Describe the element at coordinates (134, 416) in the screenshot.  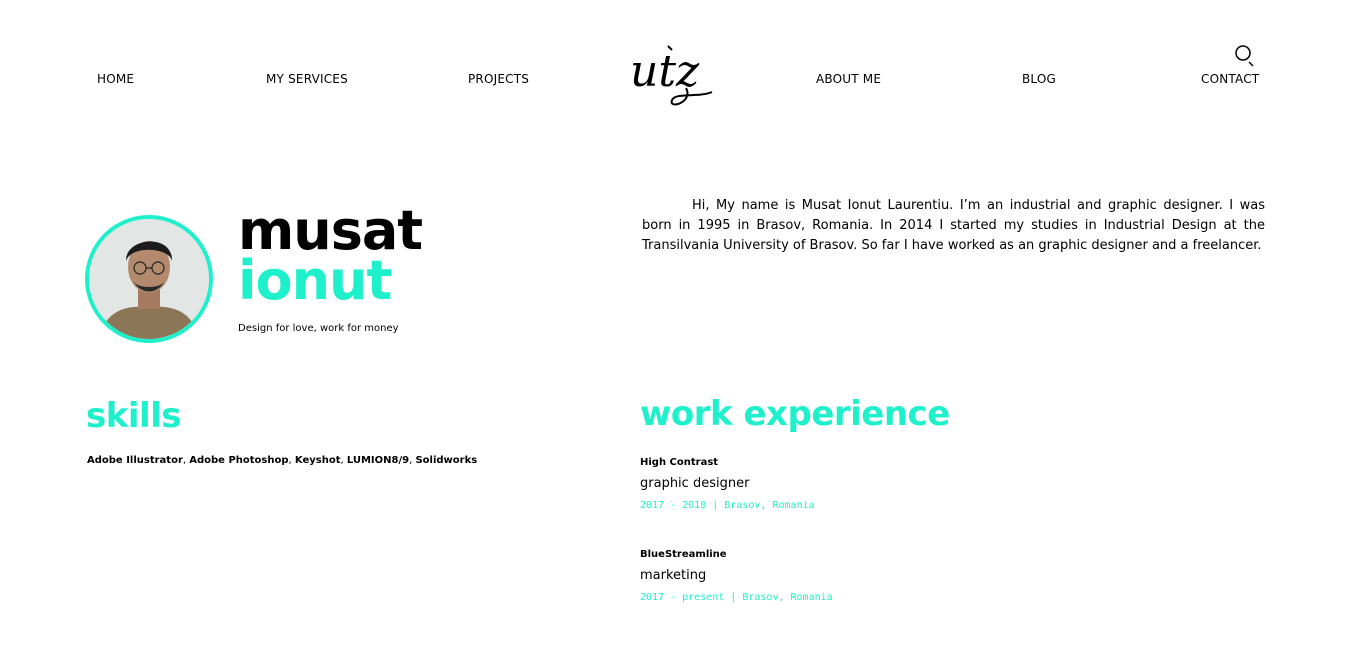
I see `skills-heading: skills` at that location.